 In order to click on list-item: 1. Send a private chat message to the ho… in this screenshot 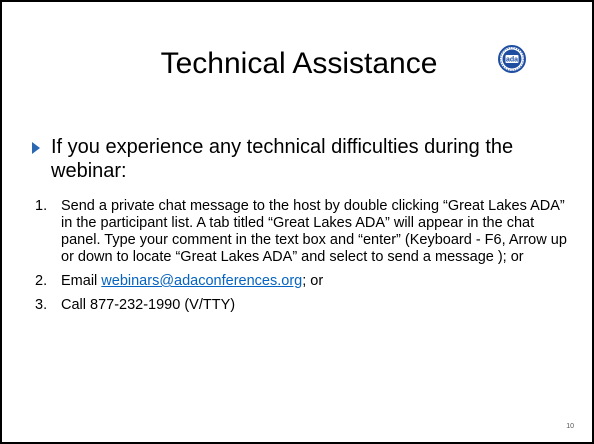, I will do `click(305, 232)`.